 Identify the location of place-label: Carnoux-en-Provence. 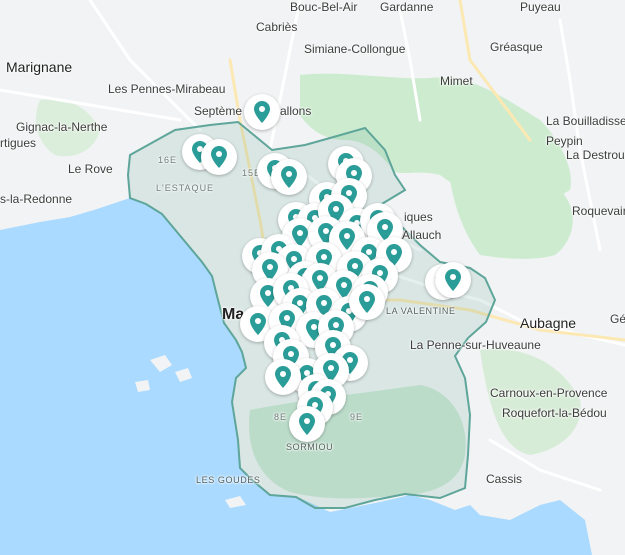
(549, 393).